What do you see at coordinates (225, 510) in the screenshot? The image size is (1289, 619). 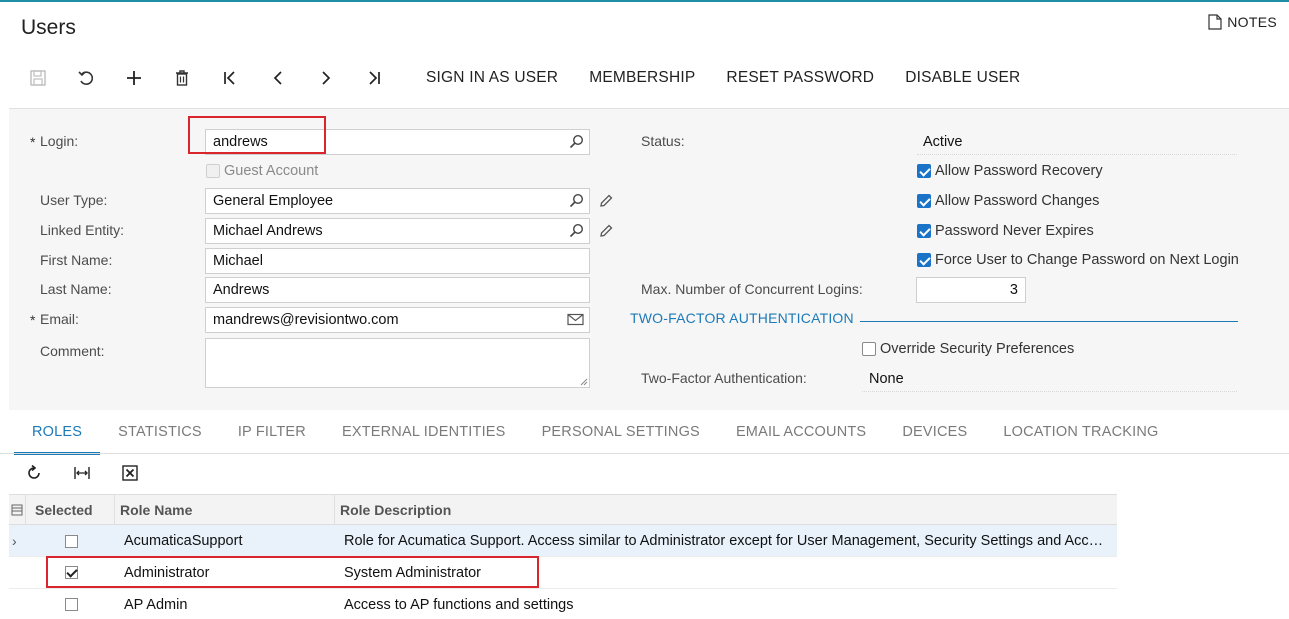 I see `column-header-role-name: Role Name` at bounding box center [225, 510].